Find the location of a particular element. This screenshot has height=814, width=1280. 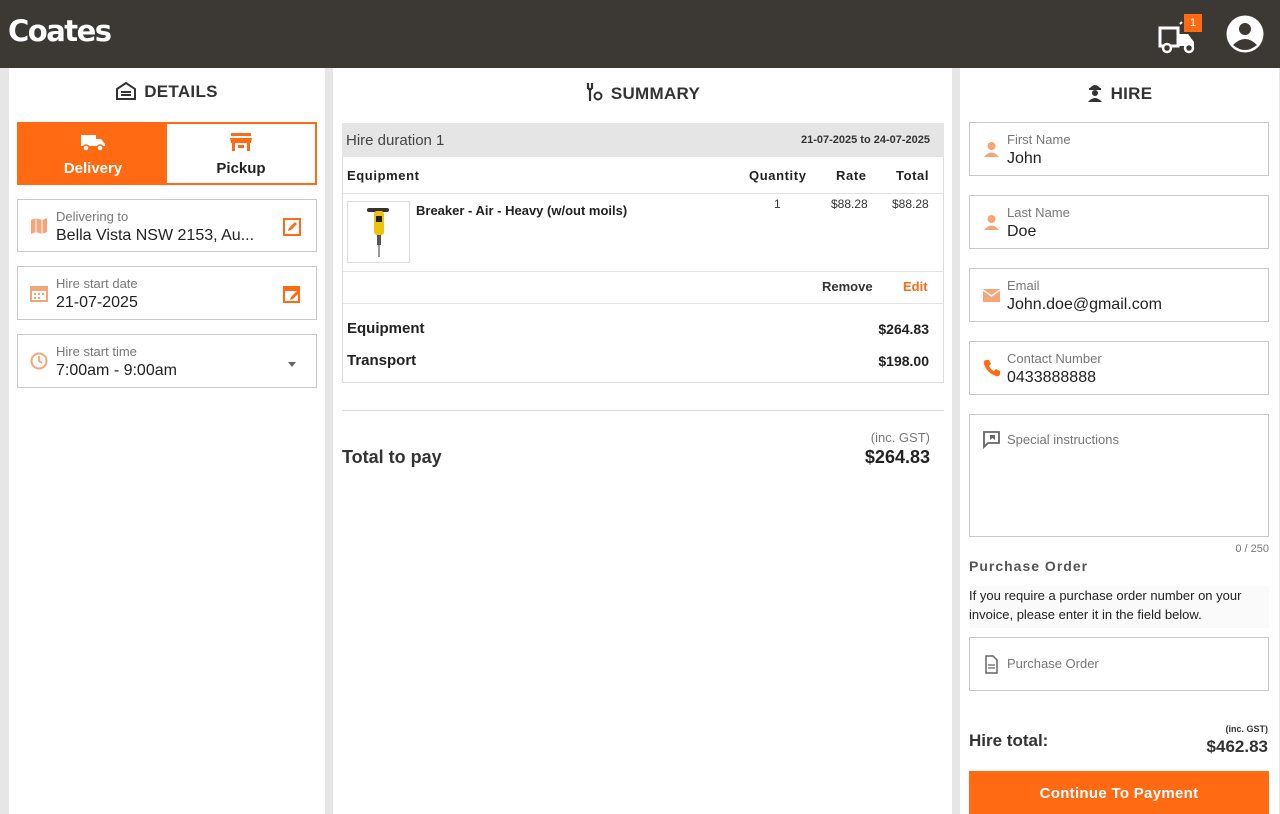

first-name-label: First Name is located at coordinates (1039, 139).